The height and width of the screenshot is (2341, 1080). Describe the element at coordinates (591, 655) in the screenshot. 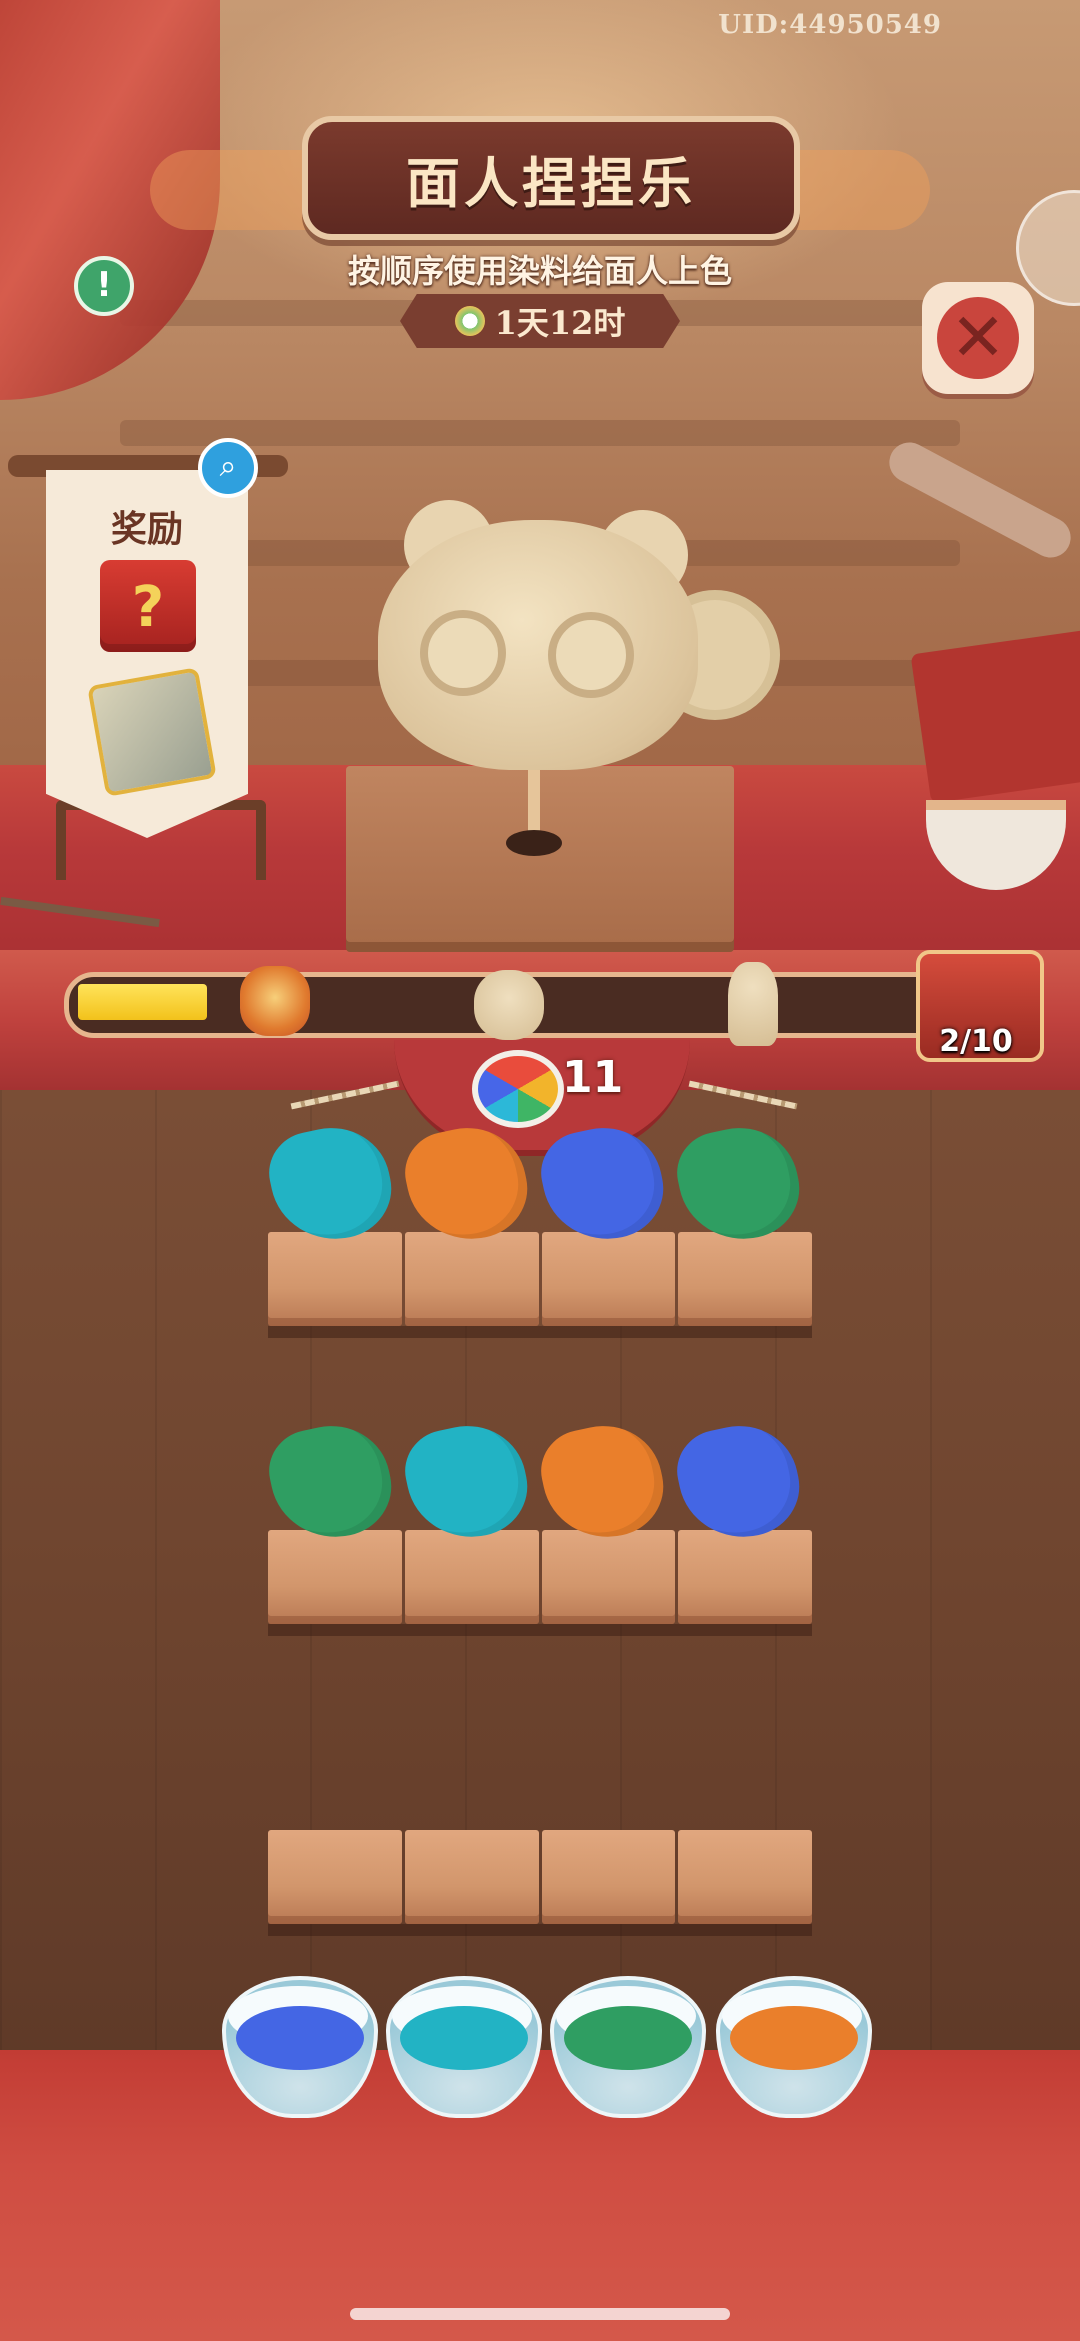

I see `figure-eye-right` at that location.